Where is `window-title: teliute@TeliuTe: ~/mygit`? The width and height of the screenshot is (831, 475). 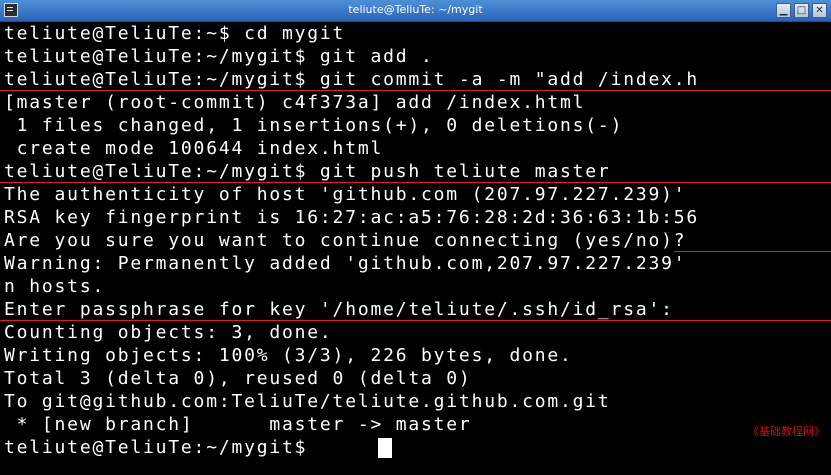
window-title: teliute@TeliuTe: ~/mygit is located at coordinates (415, 9).